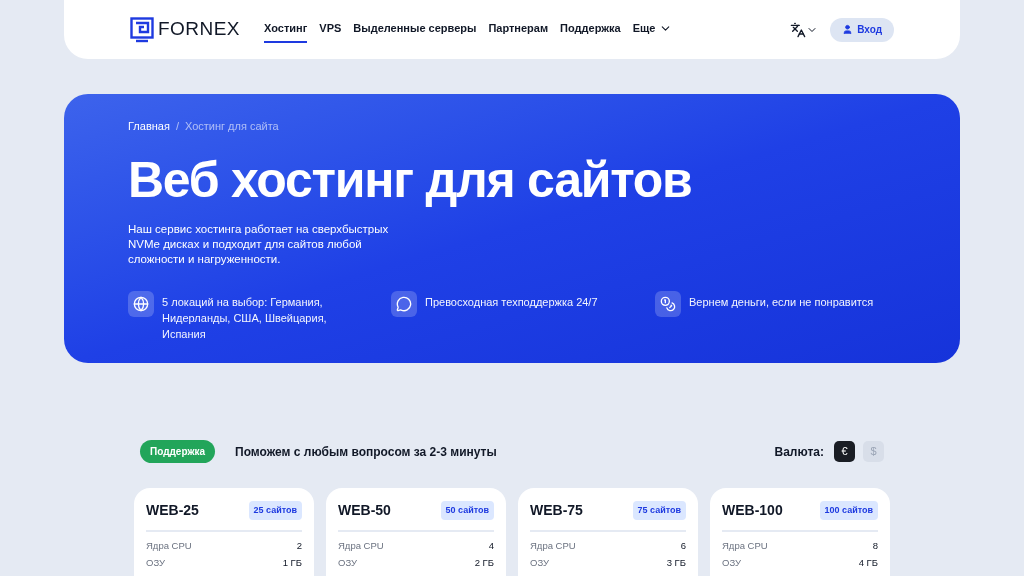 This screenshot has height=576, width=1024. What do you see at coordinates (518, 29) in the screenshot?
I see `nav-link: Партнерам` at bounding box center [518, 29].